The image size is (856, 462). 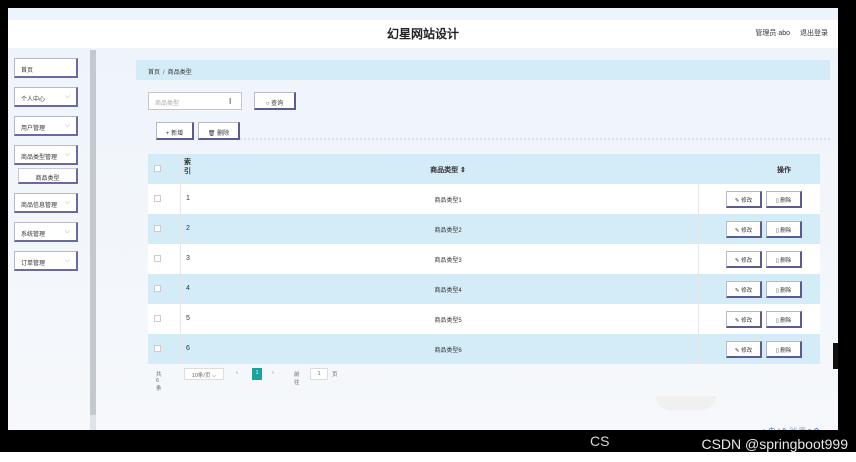 What do you see at coordinates (211, 134) in the screenshot?
I see `trash-icon: 🗑` at bounding box center [211, 134].